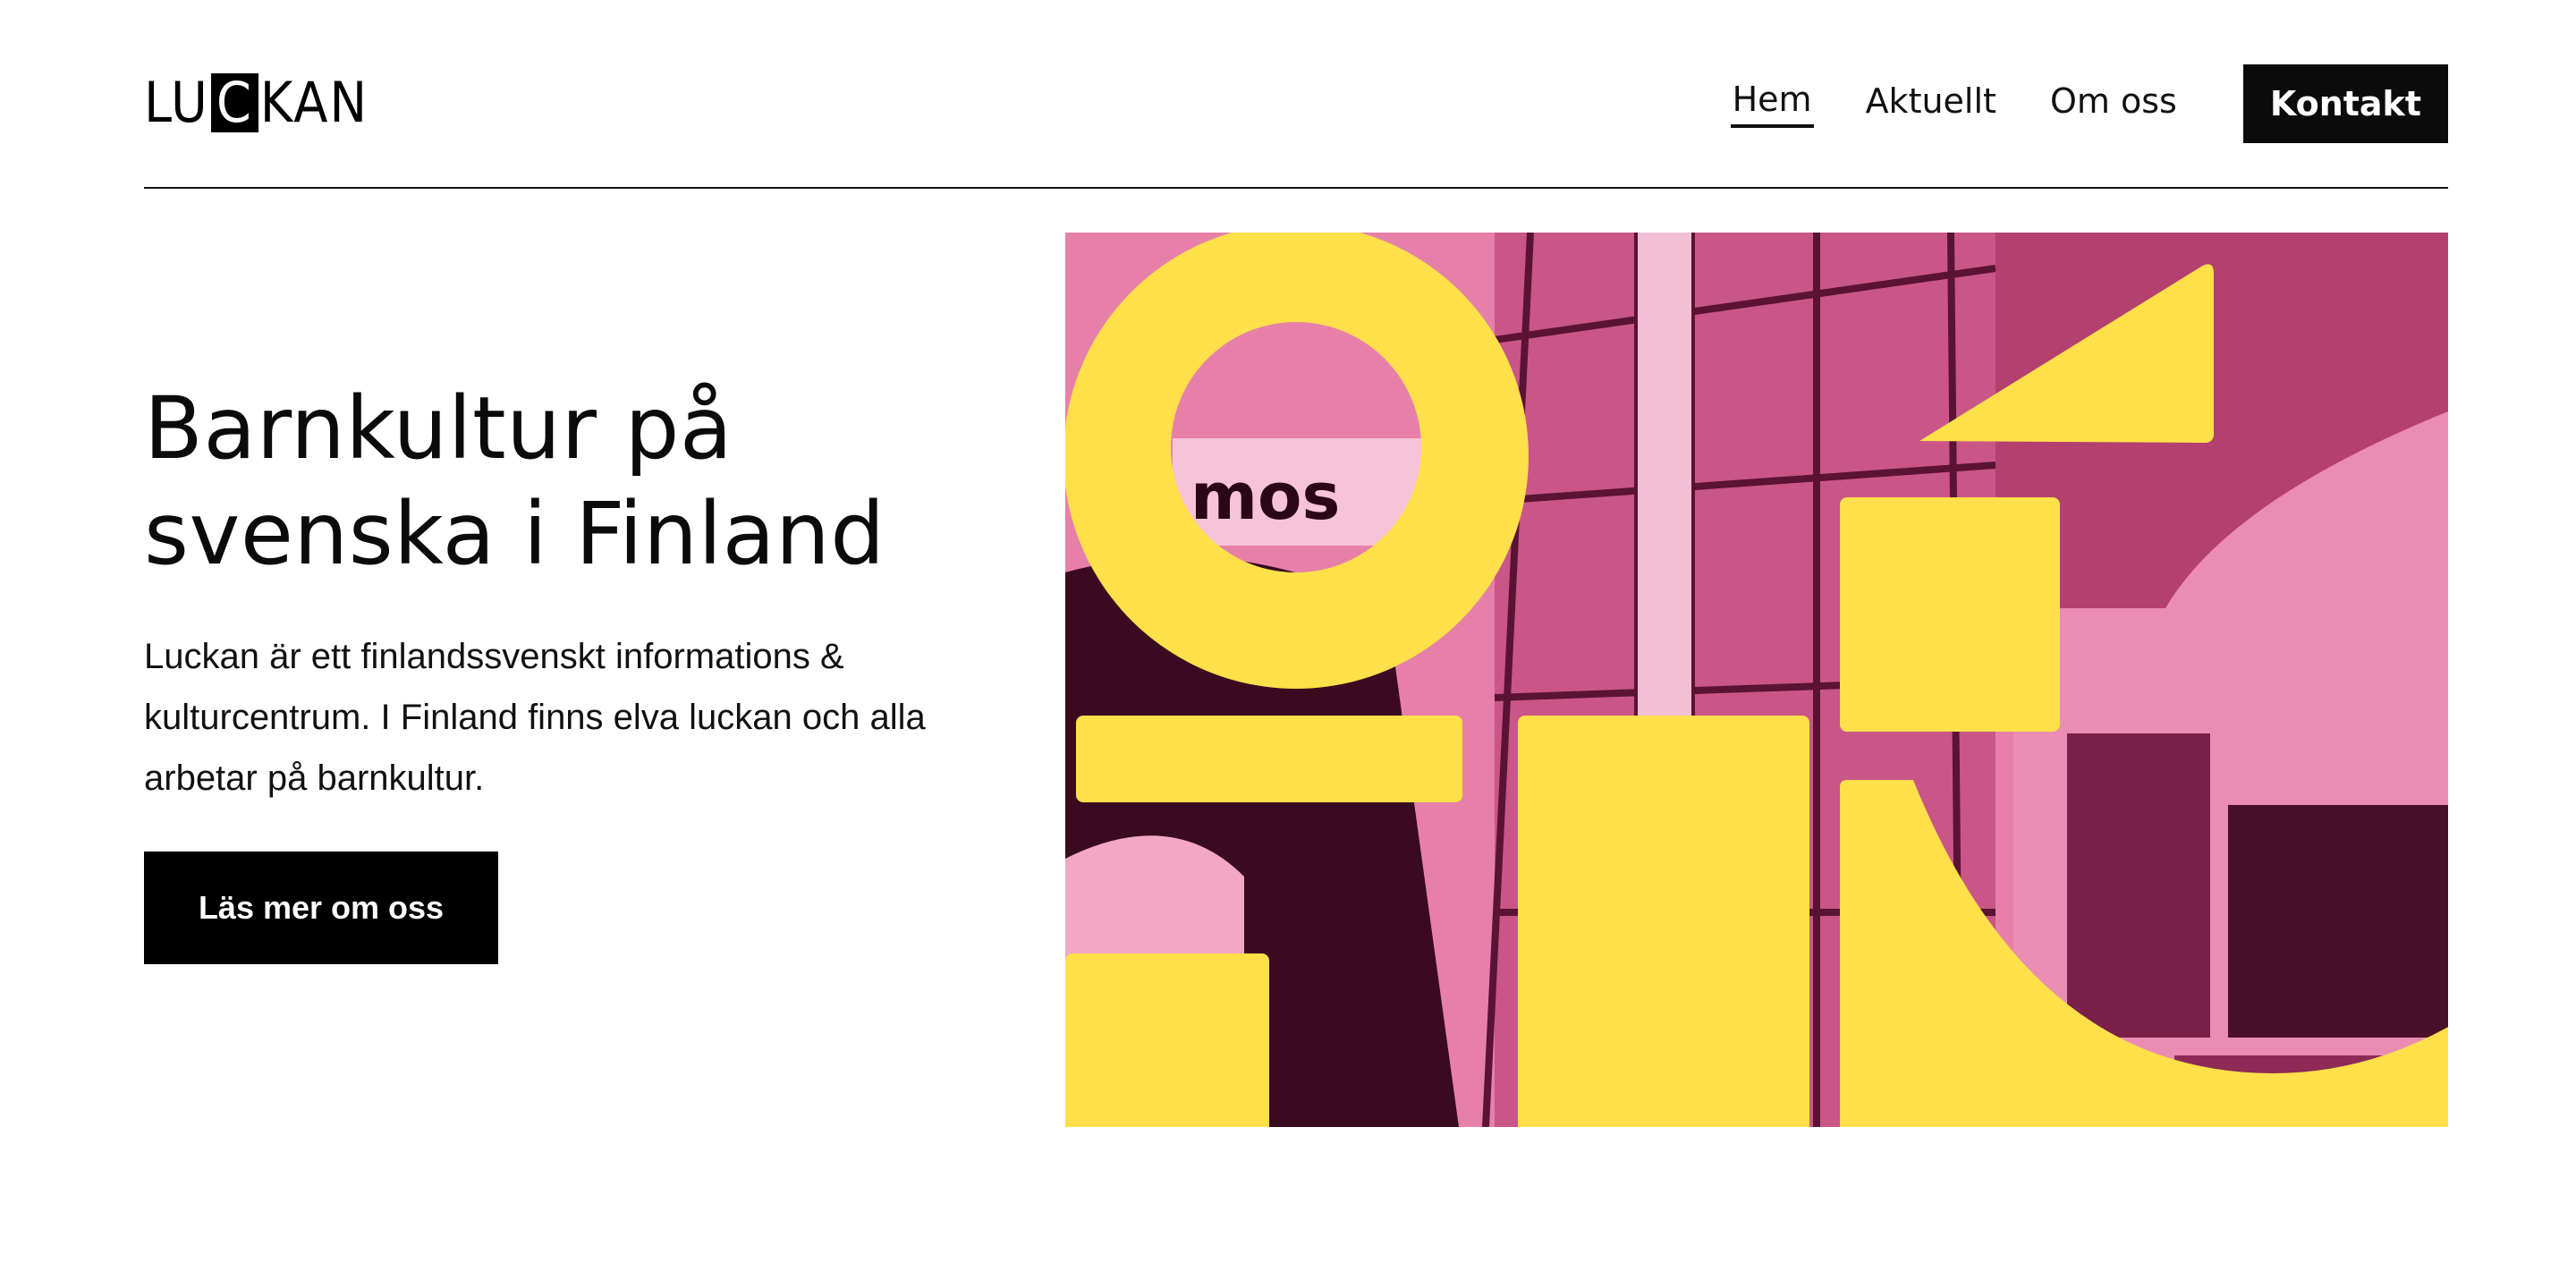  Describe the element at coordinates (1269, 759) in the screenshot. I see `yellow-bar` at that location.